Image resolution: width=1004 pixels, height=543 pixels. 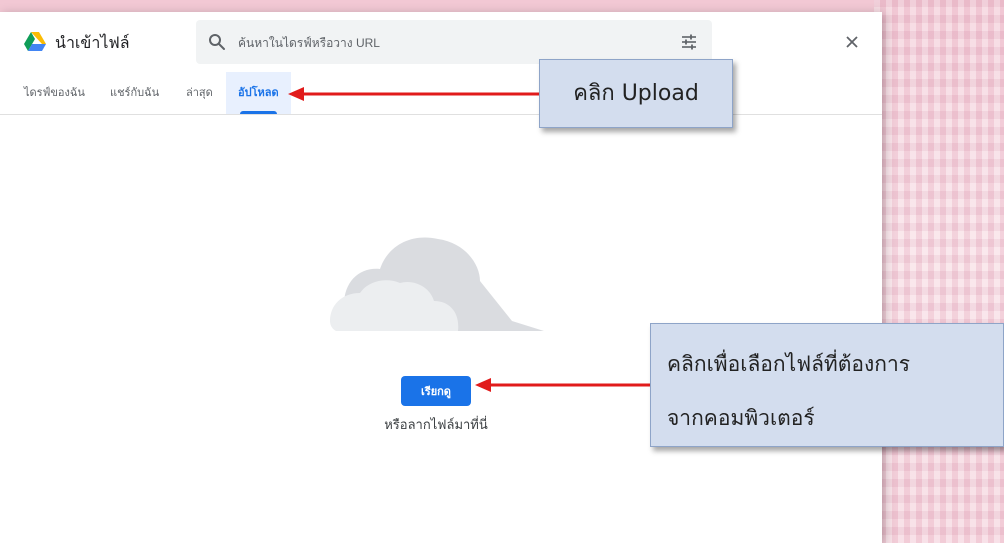 I want to click on upload-callout: คลิก Upload, so click(x=636, y=93).